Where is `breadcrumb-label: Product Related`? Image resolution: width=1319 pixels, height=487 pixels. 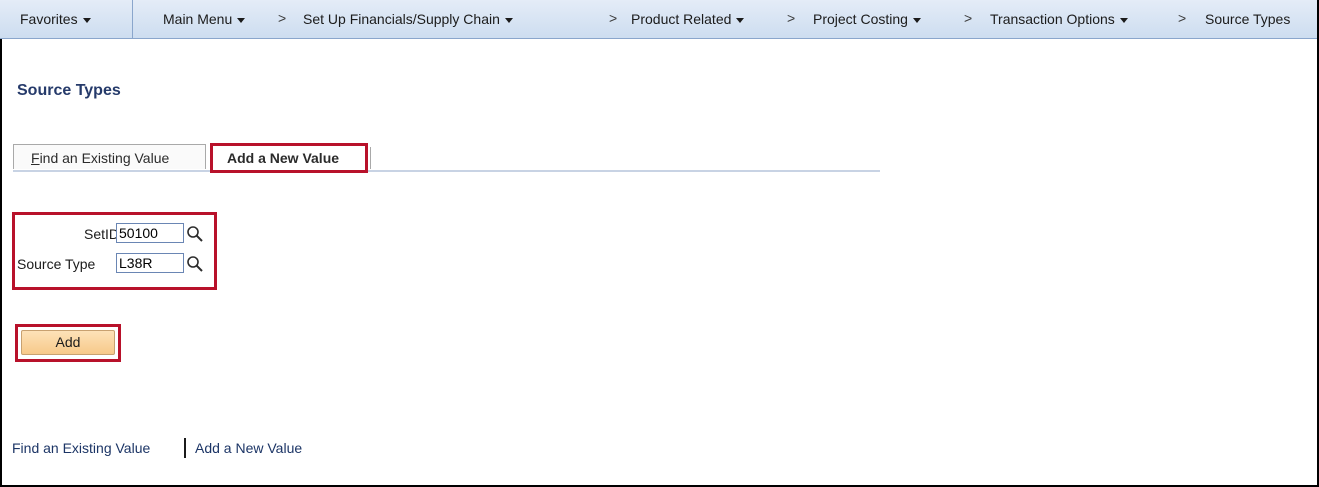 breadcrumb-label: Product Related is located at coordinates (681, 19).